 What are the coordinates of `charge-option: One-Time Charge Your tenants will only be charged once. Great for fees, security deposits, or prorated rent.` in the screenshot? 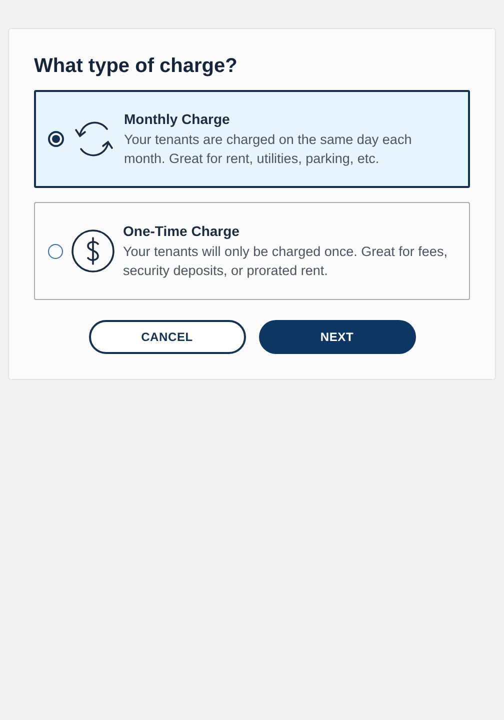 It's located at (252, 251).